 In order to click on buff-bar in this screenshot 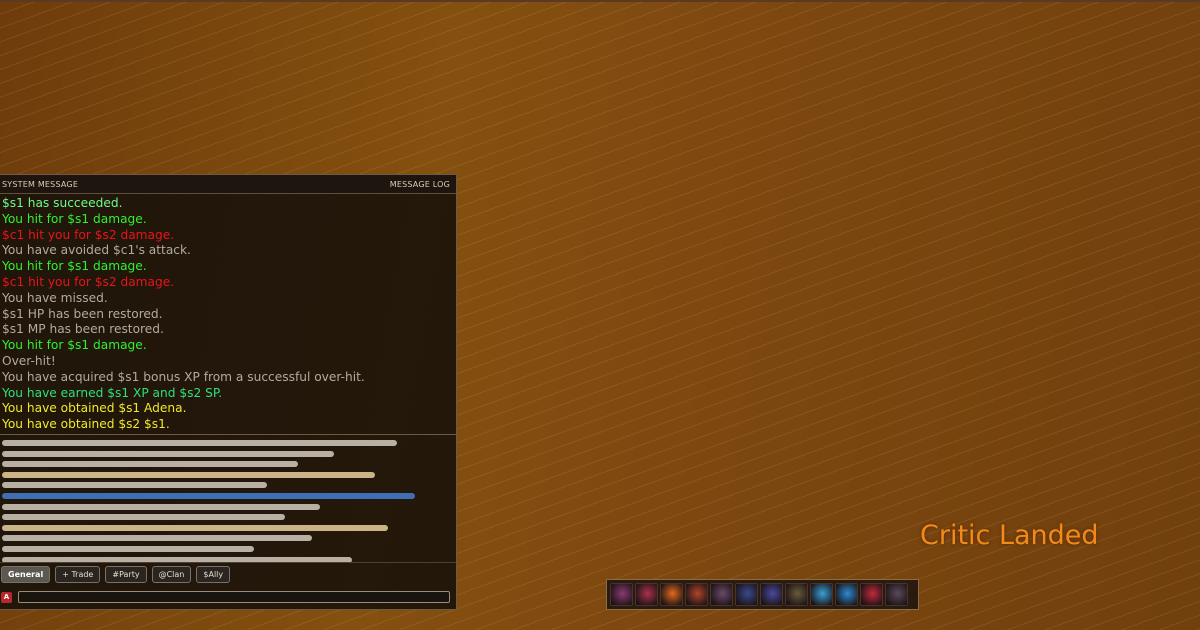, I will do `click(762, 594)`.